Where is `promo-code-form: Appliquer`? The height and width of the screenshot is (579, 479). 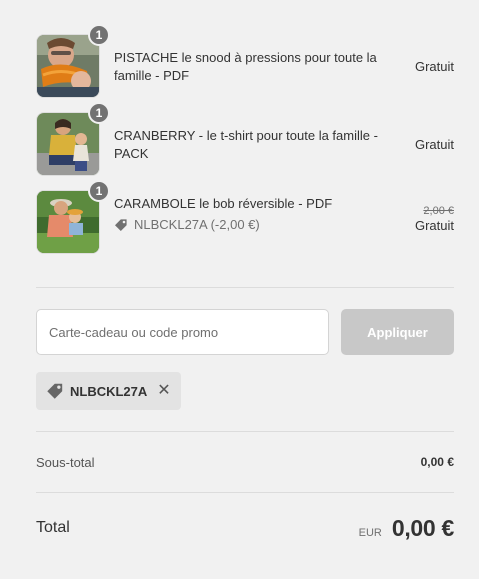 promo-code-form: Appliquer is located at coordinates (245, 332).